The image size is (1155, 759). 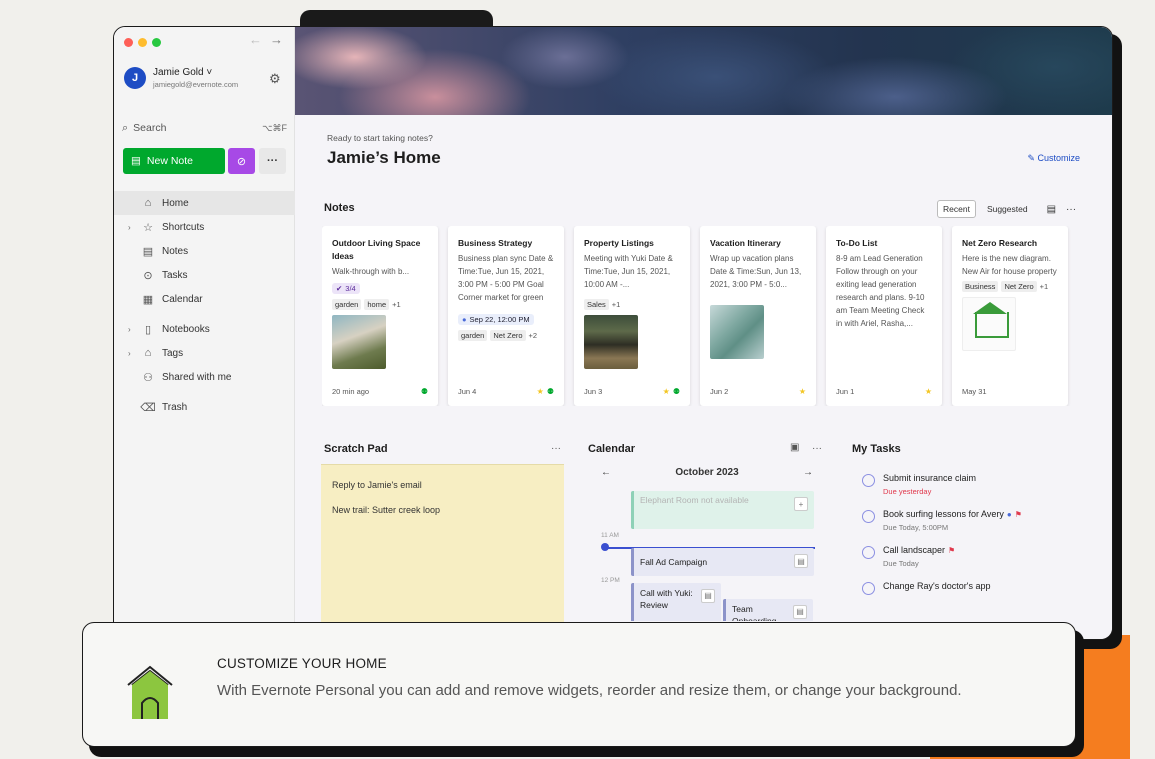 What do you see at coordinates (937, 586) in the screenshot?
I see `task-title: Change Ray's doctor's app` at bounding box center [937, 586].